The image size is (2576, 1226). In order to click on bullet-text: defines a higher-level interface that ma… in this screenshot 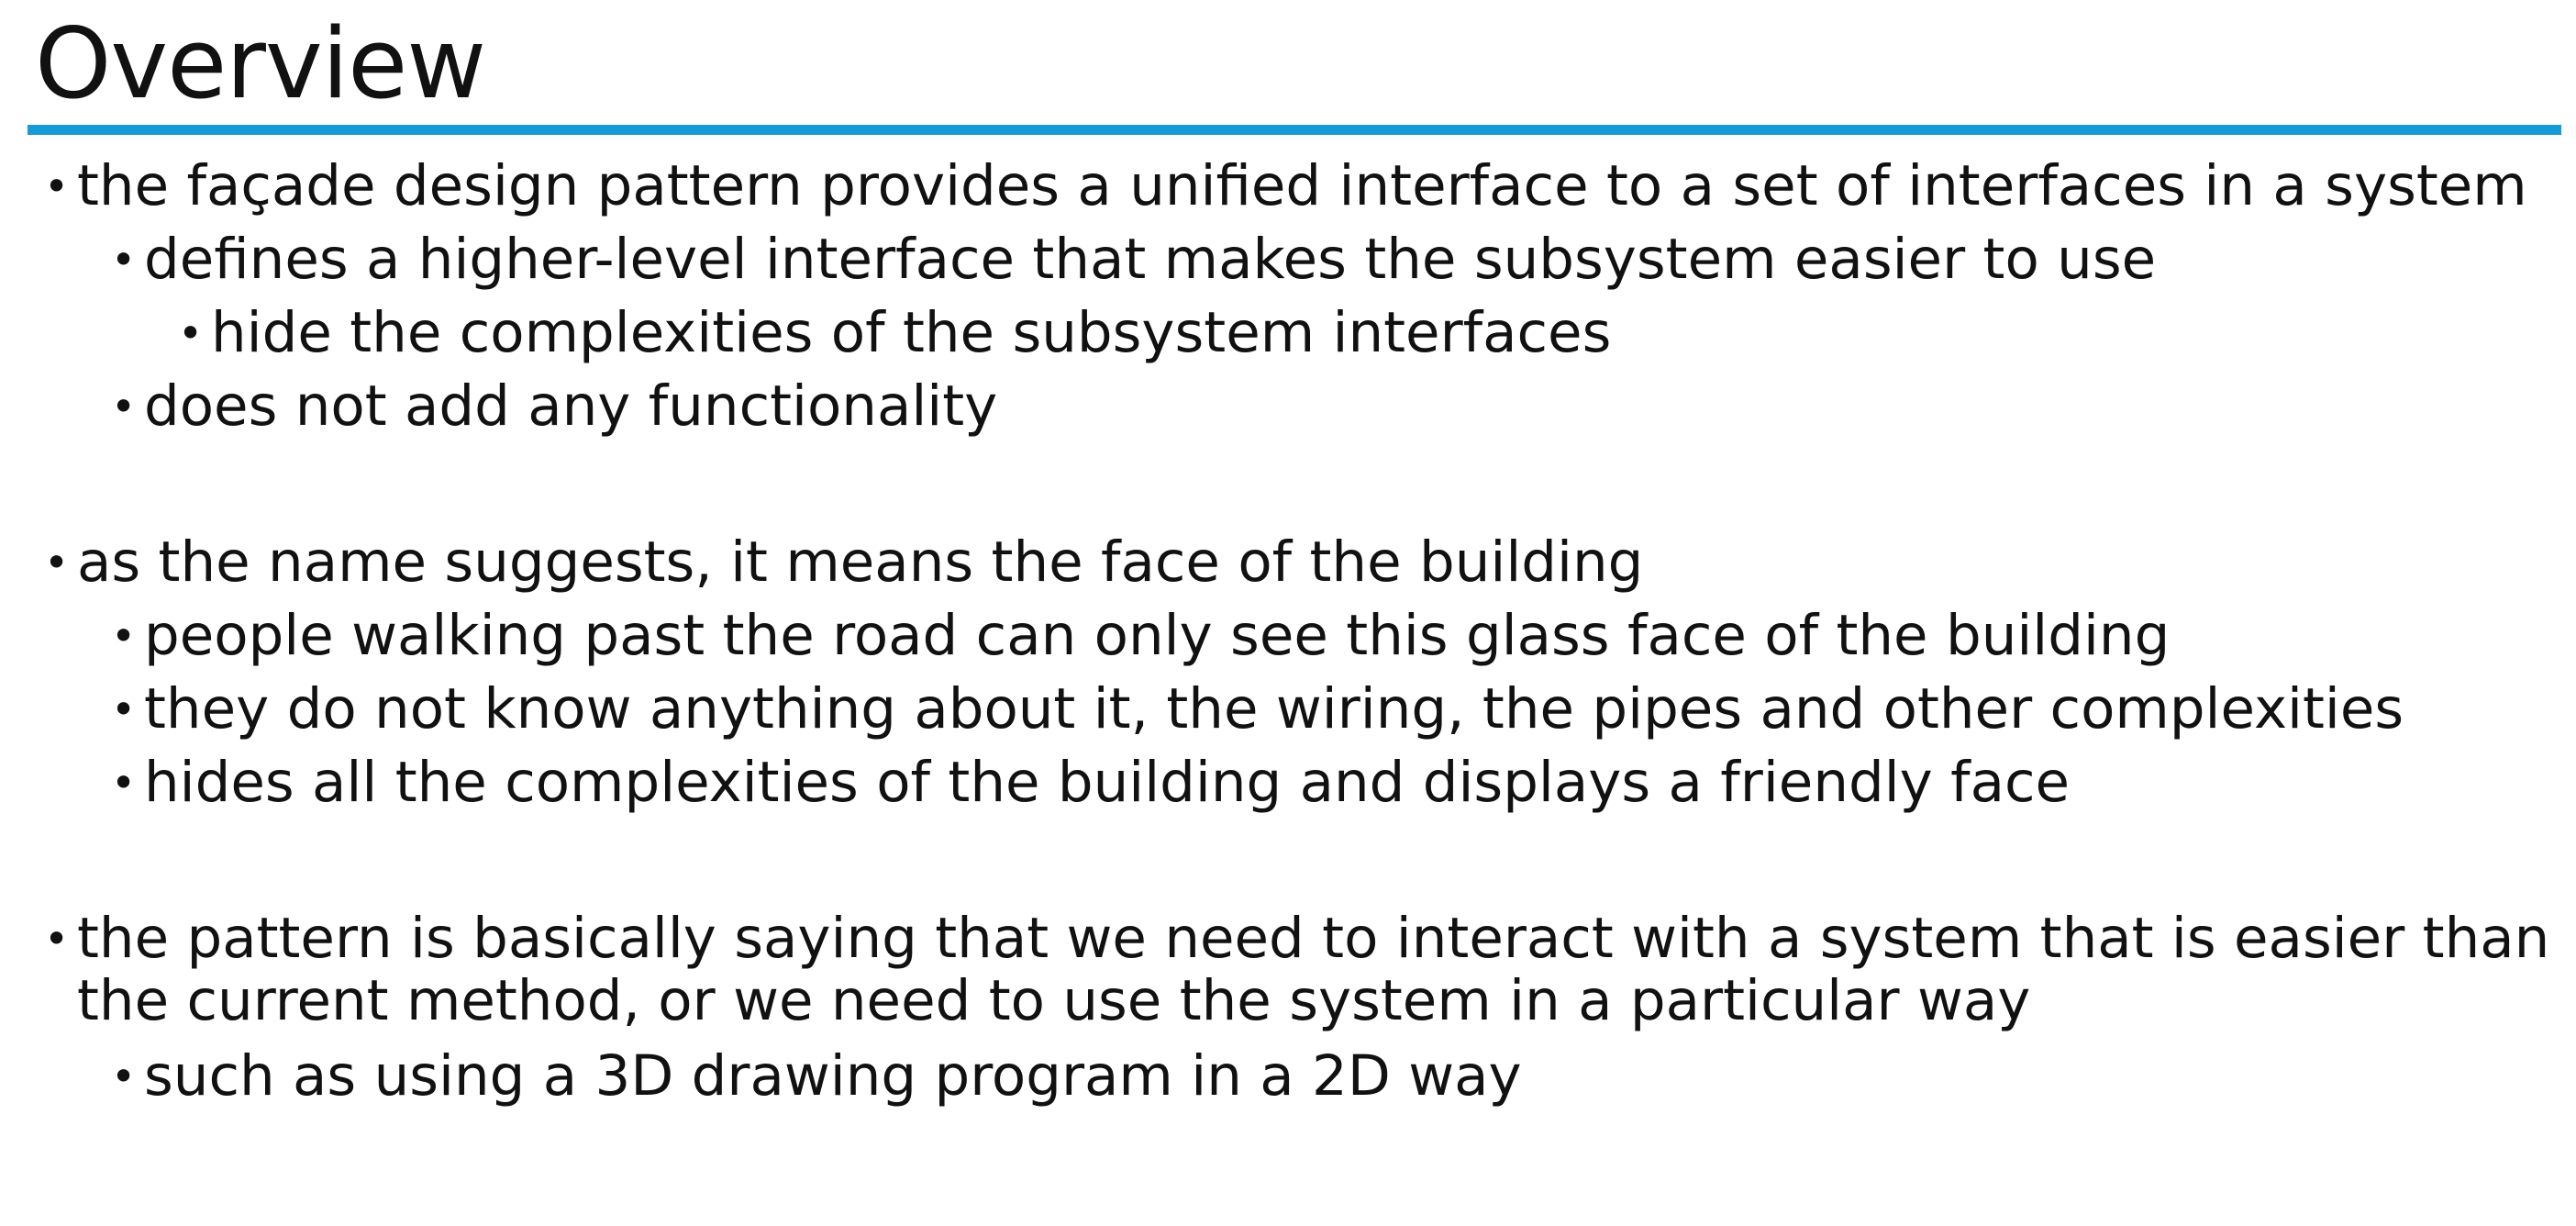, I will do `click(1150, 259)`.